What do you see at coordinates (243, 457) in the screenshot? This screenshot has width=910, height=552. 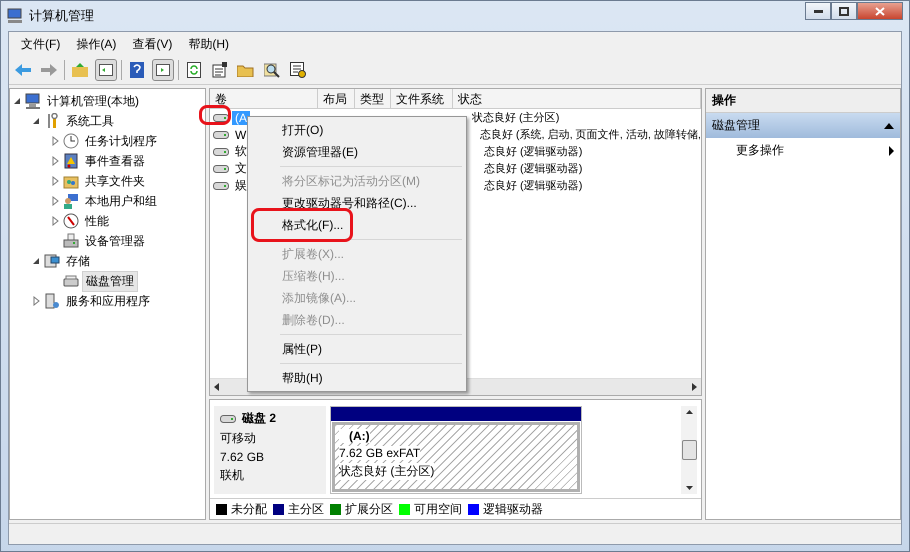 I see `disk-size: 7.62 GB` at bounding box center [243, 457].